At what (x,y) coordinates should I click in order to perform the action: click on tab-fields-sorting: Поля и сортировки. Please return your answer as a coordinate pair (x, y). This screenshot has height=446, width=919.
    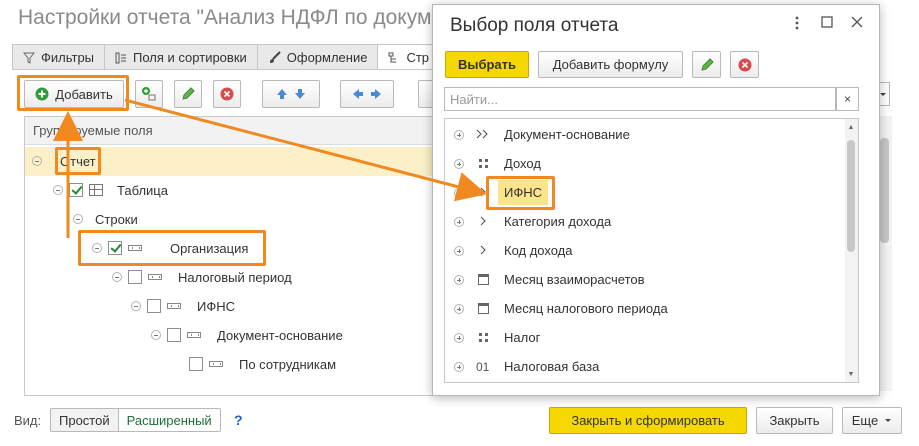
    Looking at the image, I should click on (181, 57).